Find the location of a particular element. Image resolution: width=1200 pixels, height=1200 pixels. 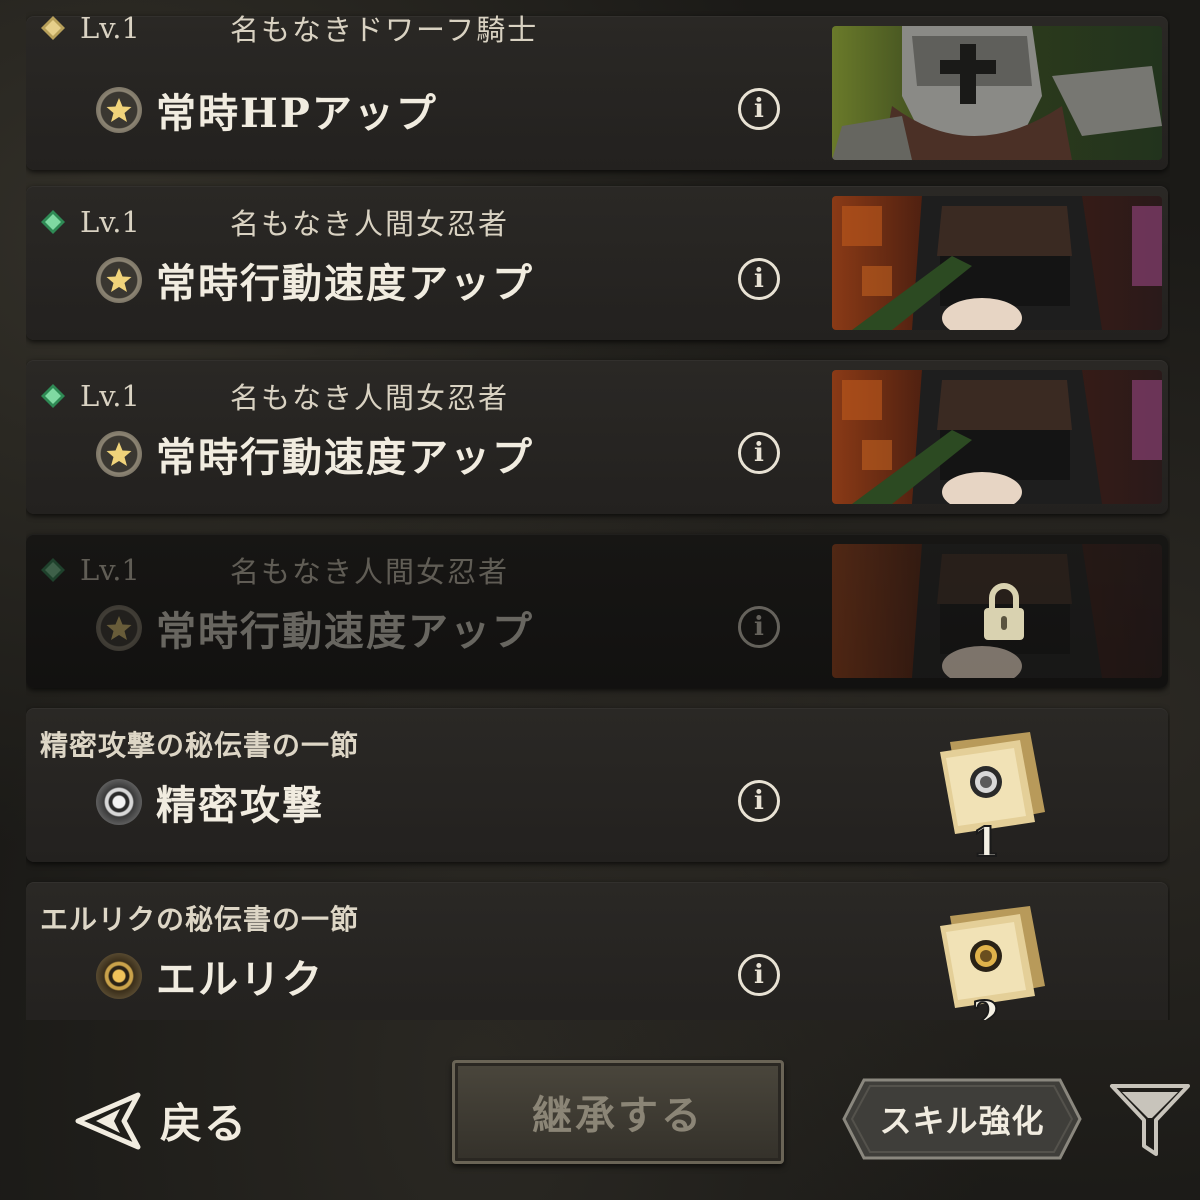

back-arrow-icon is located at coordinates (108, 1120).